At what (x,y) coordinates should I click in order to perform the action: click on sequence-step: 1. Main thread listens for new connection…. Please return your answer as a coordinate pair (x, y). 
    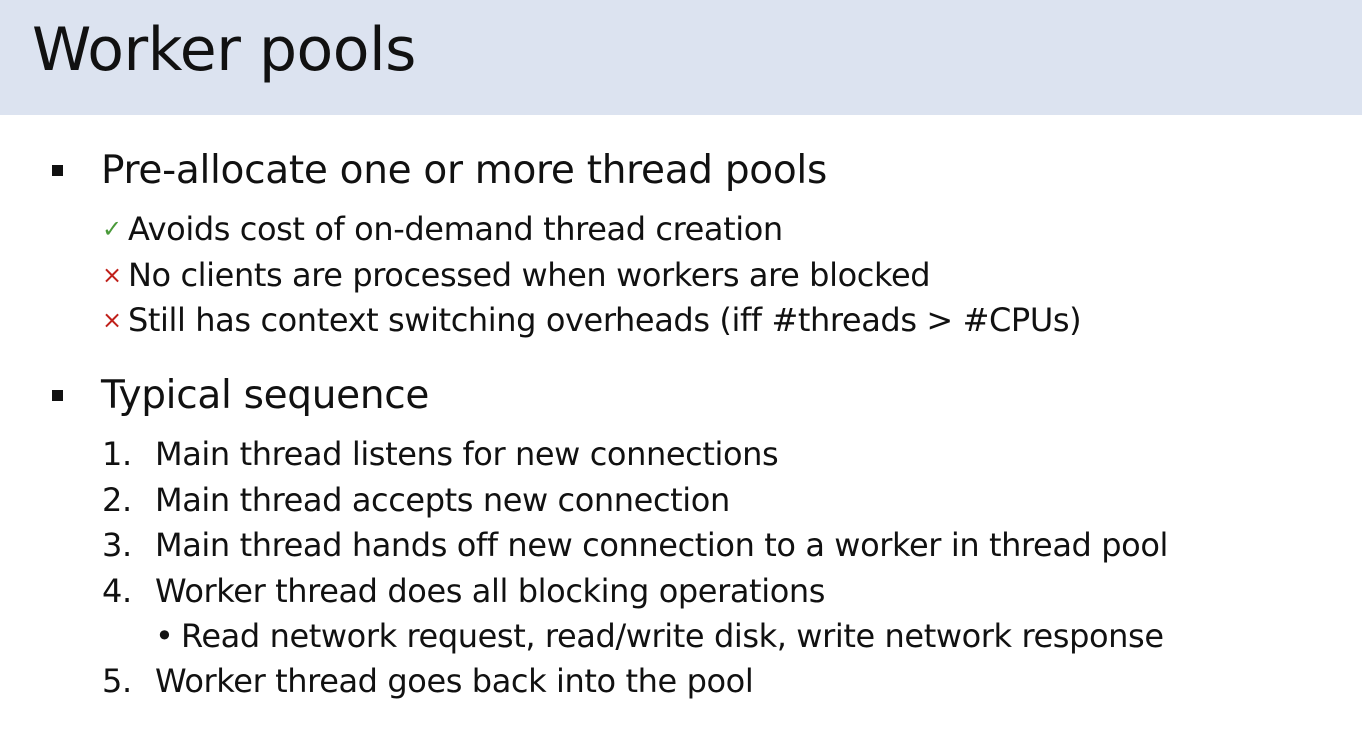
    Looking at the image, I should click on (440, 454).